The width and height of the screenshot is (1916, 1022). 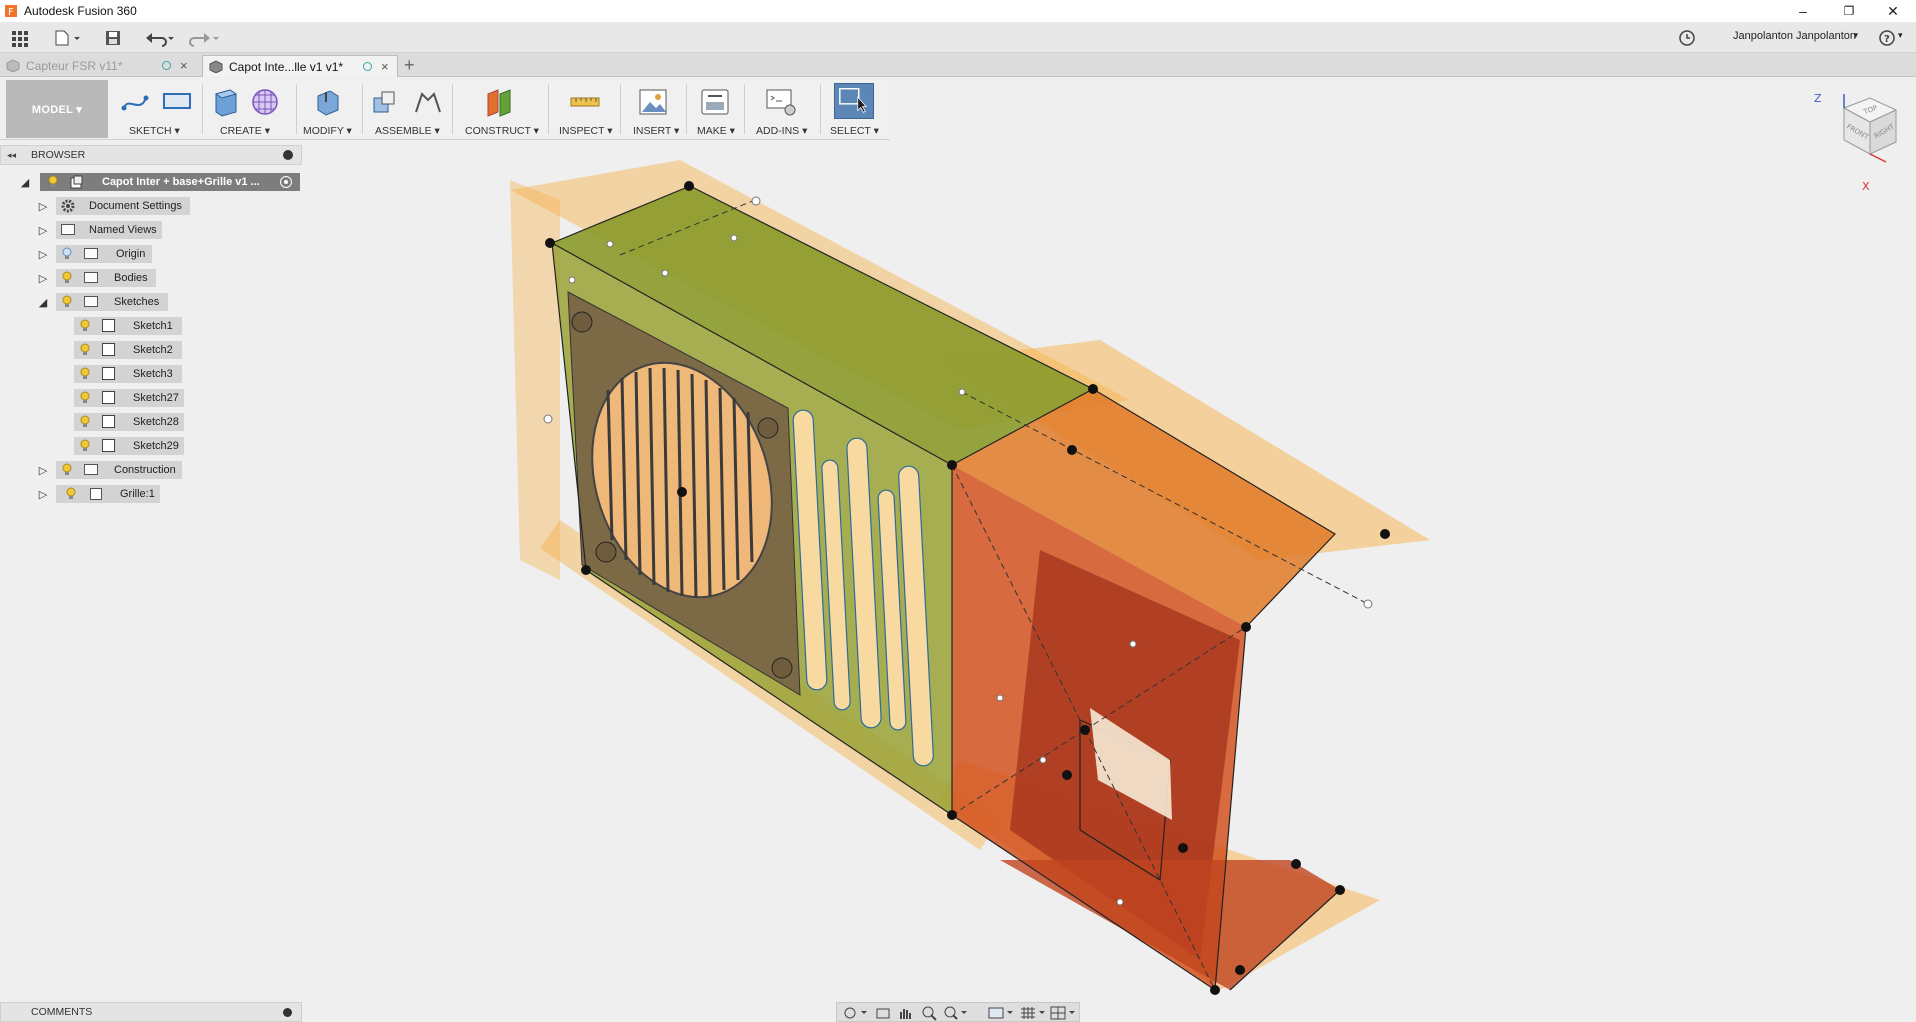 What do you see at coordinates (781, 131) in the screenshot?
I see `addins-menu: ADD-INS ▾` at bounding box center [781, 131].